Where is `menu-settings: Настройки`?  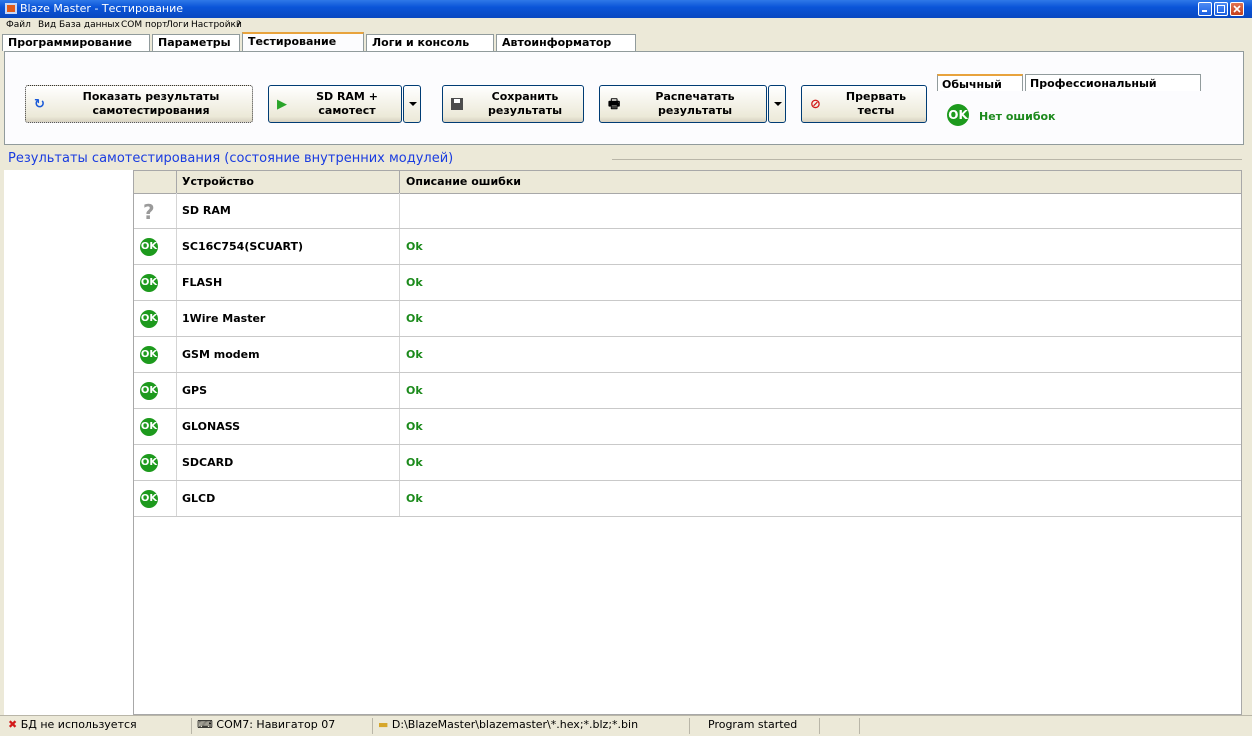 menu-settings: Настройки is located at coordinates (216, 25).